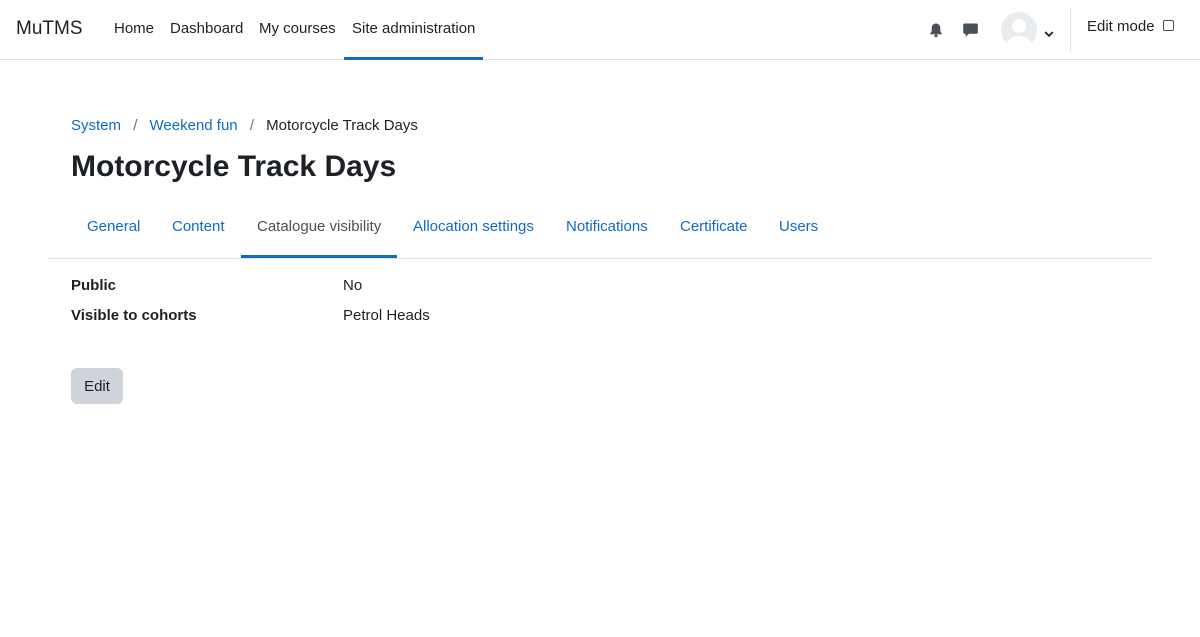 Image resolution: width=1200 pixels, height=637 pixels. I want to click on tab-users: Users, so click(798, 226).